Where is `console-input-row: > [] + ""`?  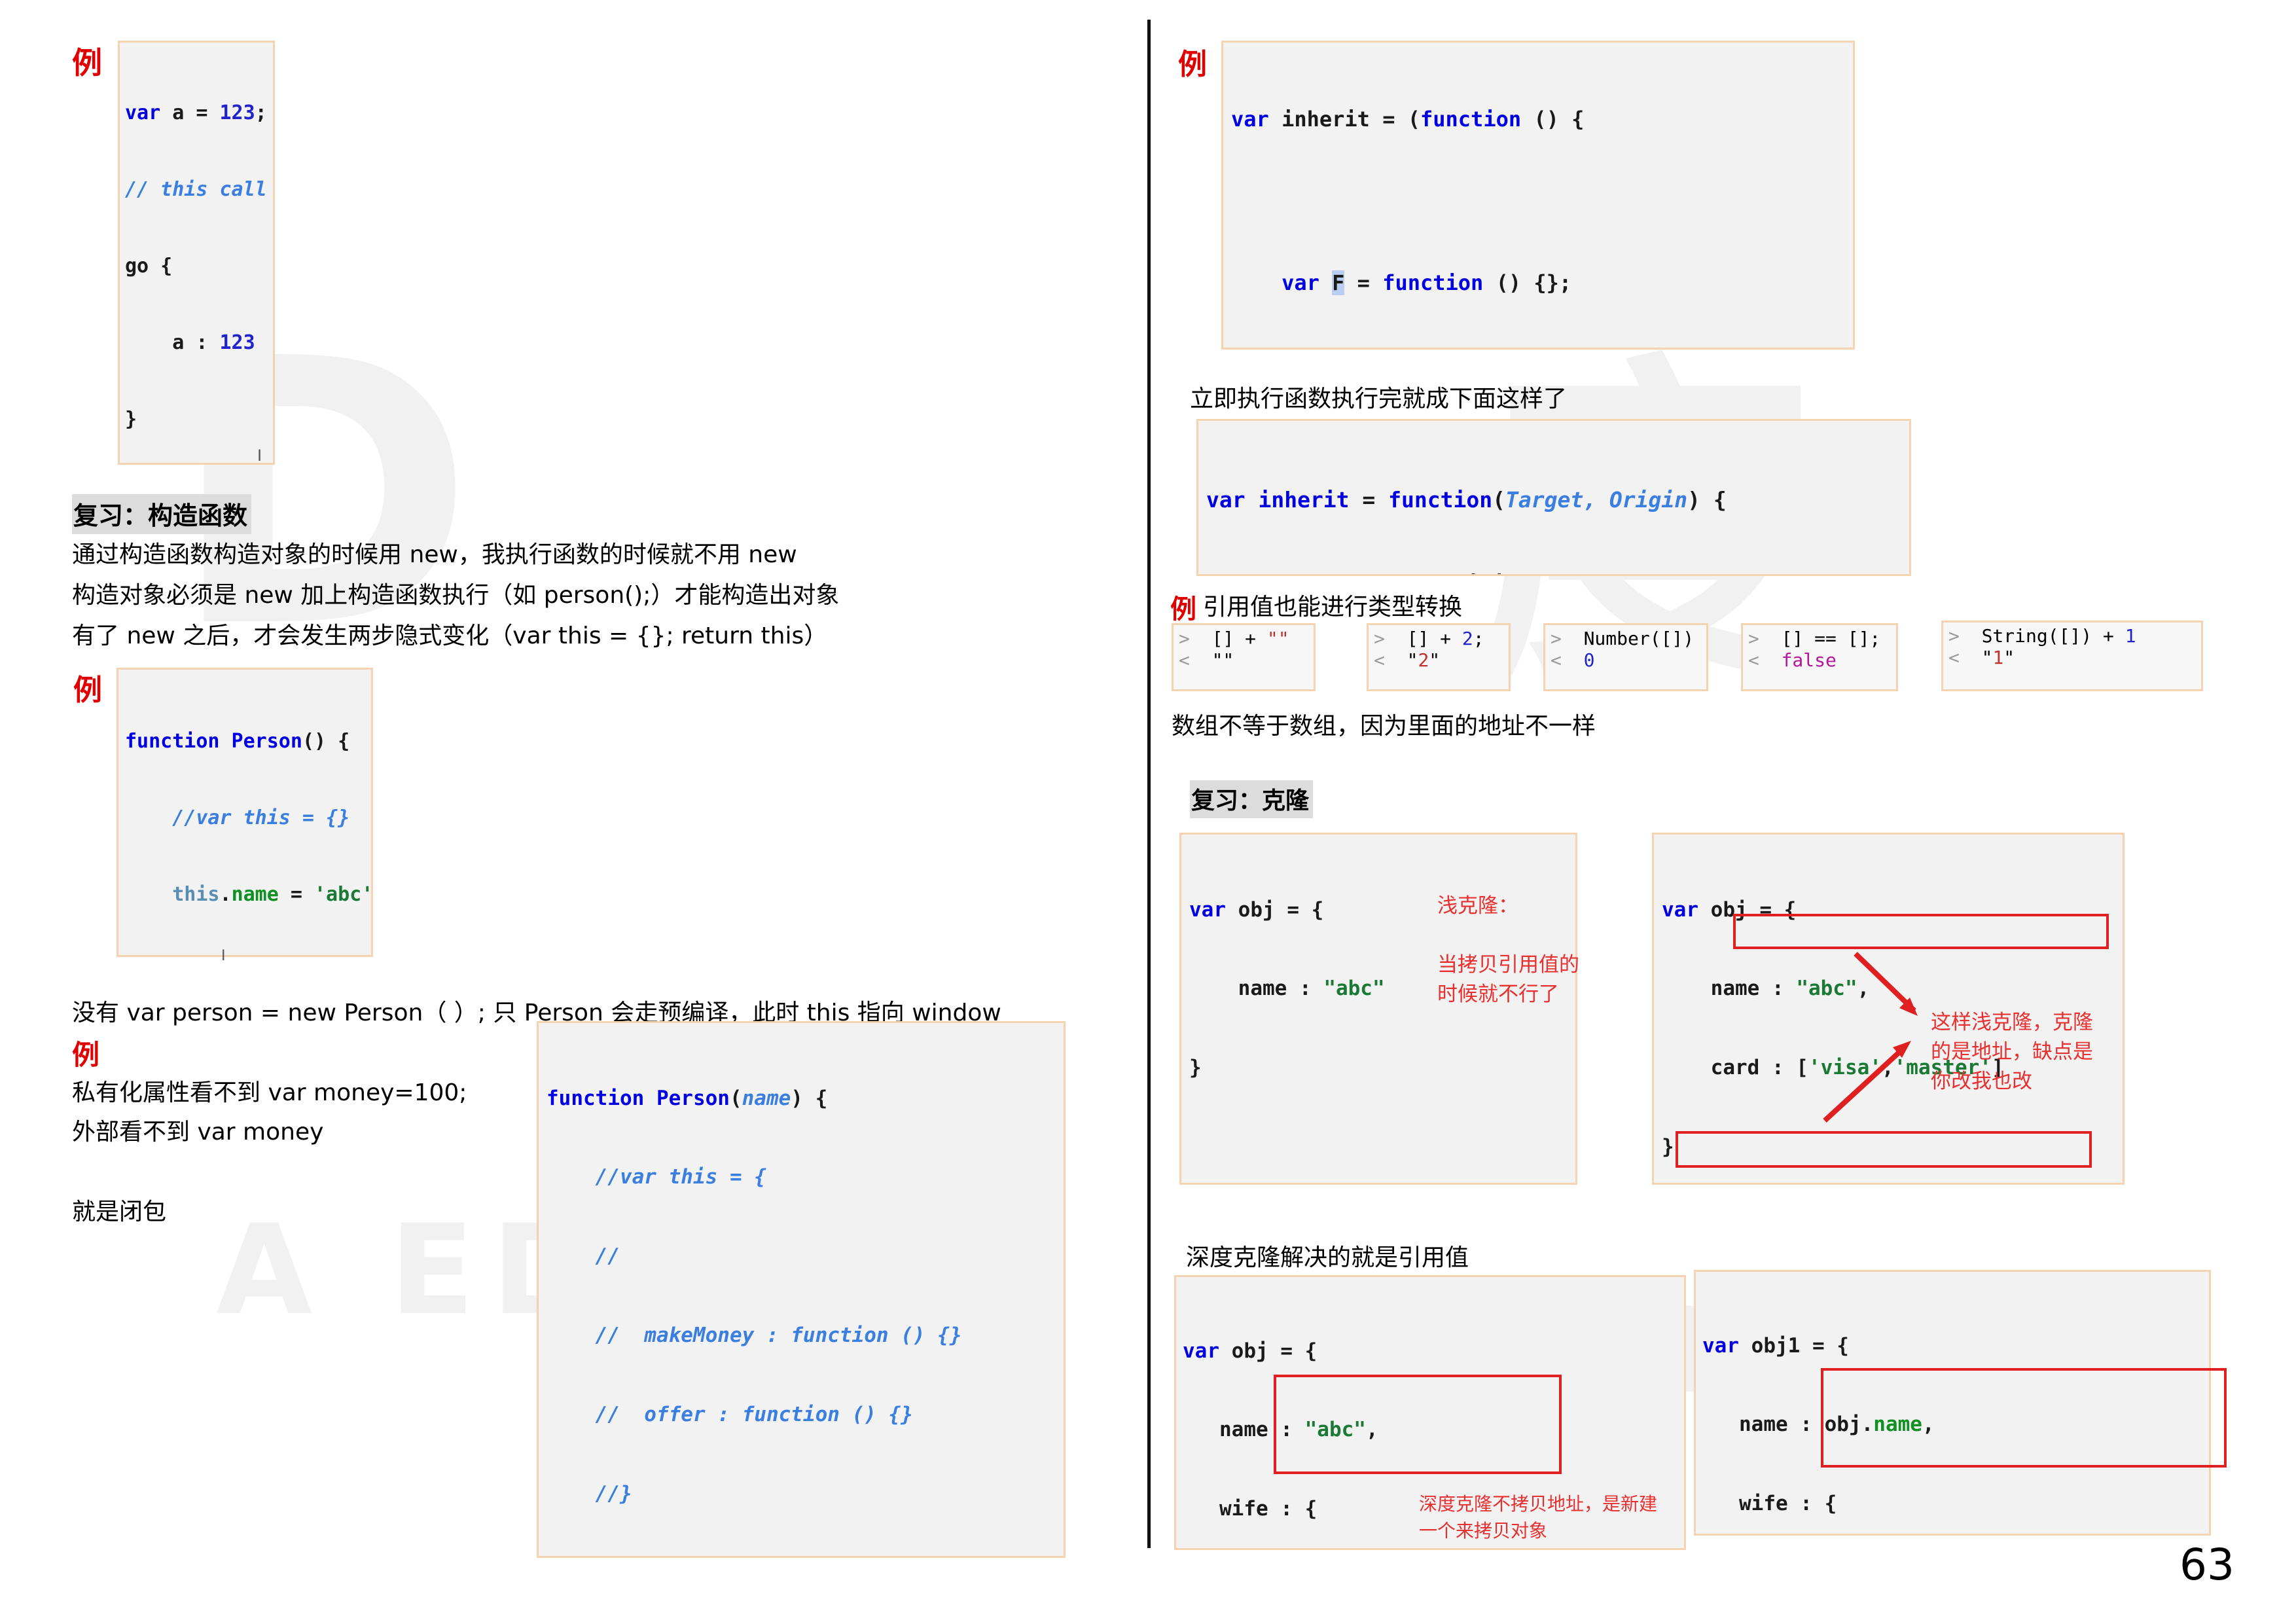 console-input-row: > [] + "" is located at coordinates (1234, 638).